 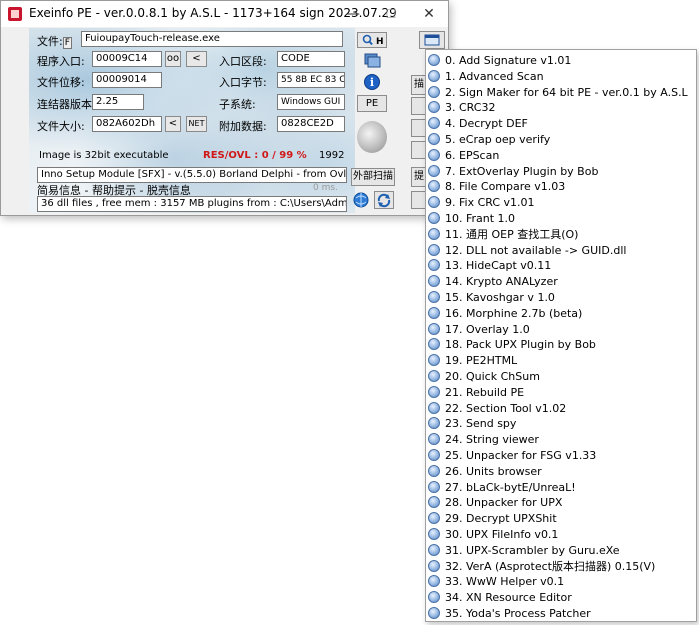 I want to click on menu-item-label: 19. PE2HTML, so click(x=481, y=361).